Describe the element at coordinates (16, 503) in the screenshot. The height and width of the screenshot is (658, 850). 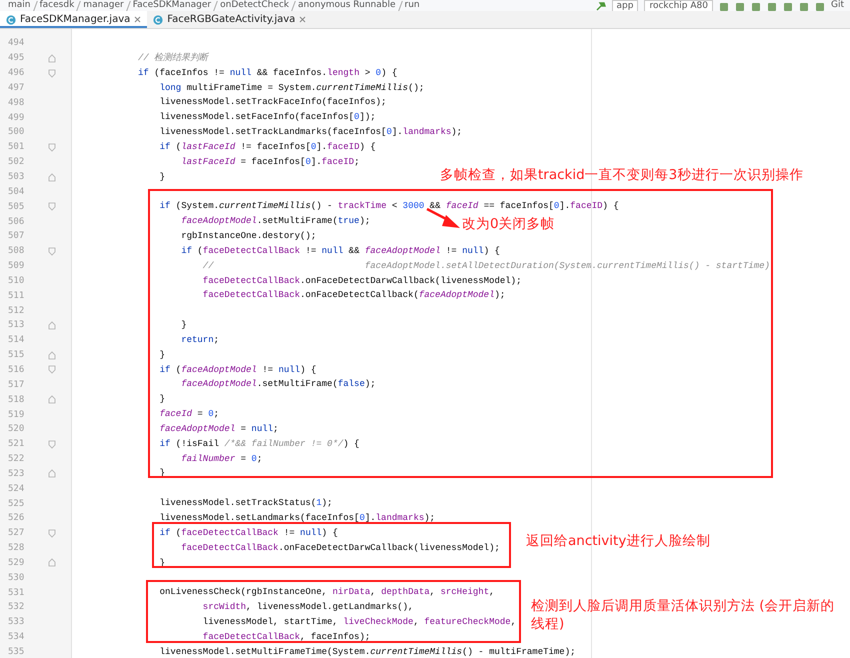
I see `line-number: 525` at that location.